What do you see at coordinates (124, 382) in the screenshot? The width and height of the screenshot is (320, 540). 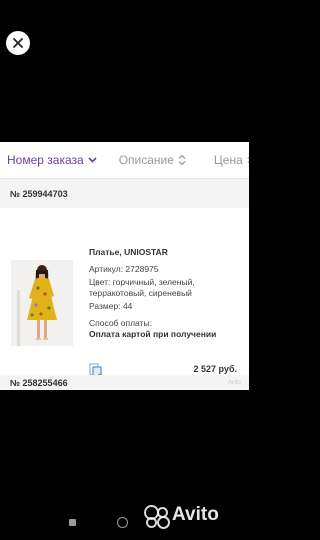 I see `order-number: № 258255466` at bounding box center [124, 382].